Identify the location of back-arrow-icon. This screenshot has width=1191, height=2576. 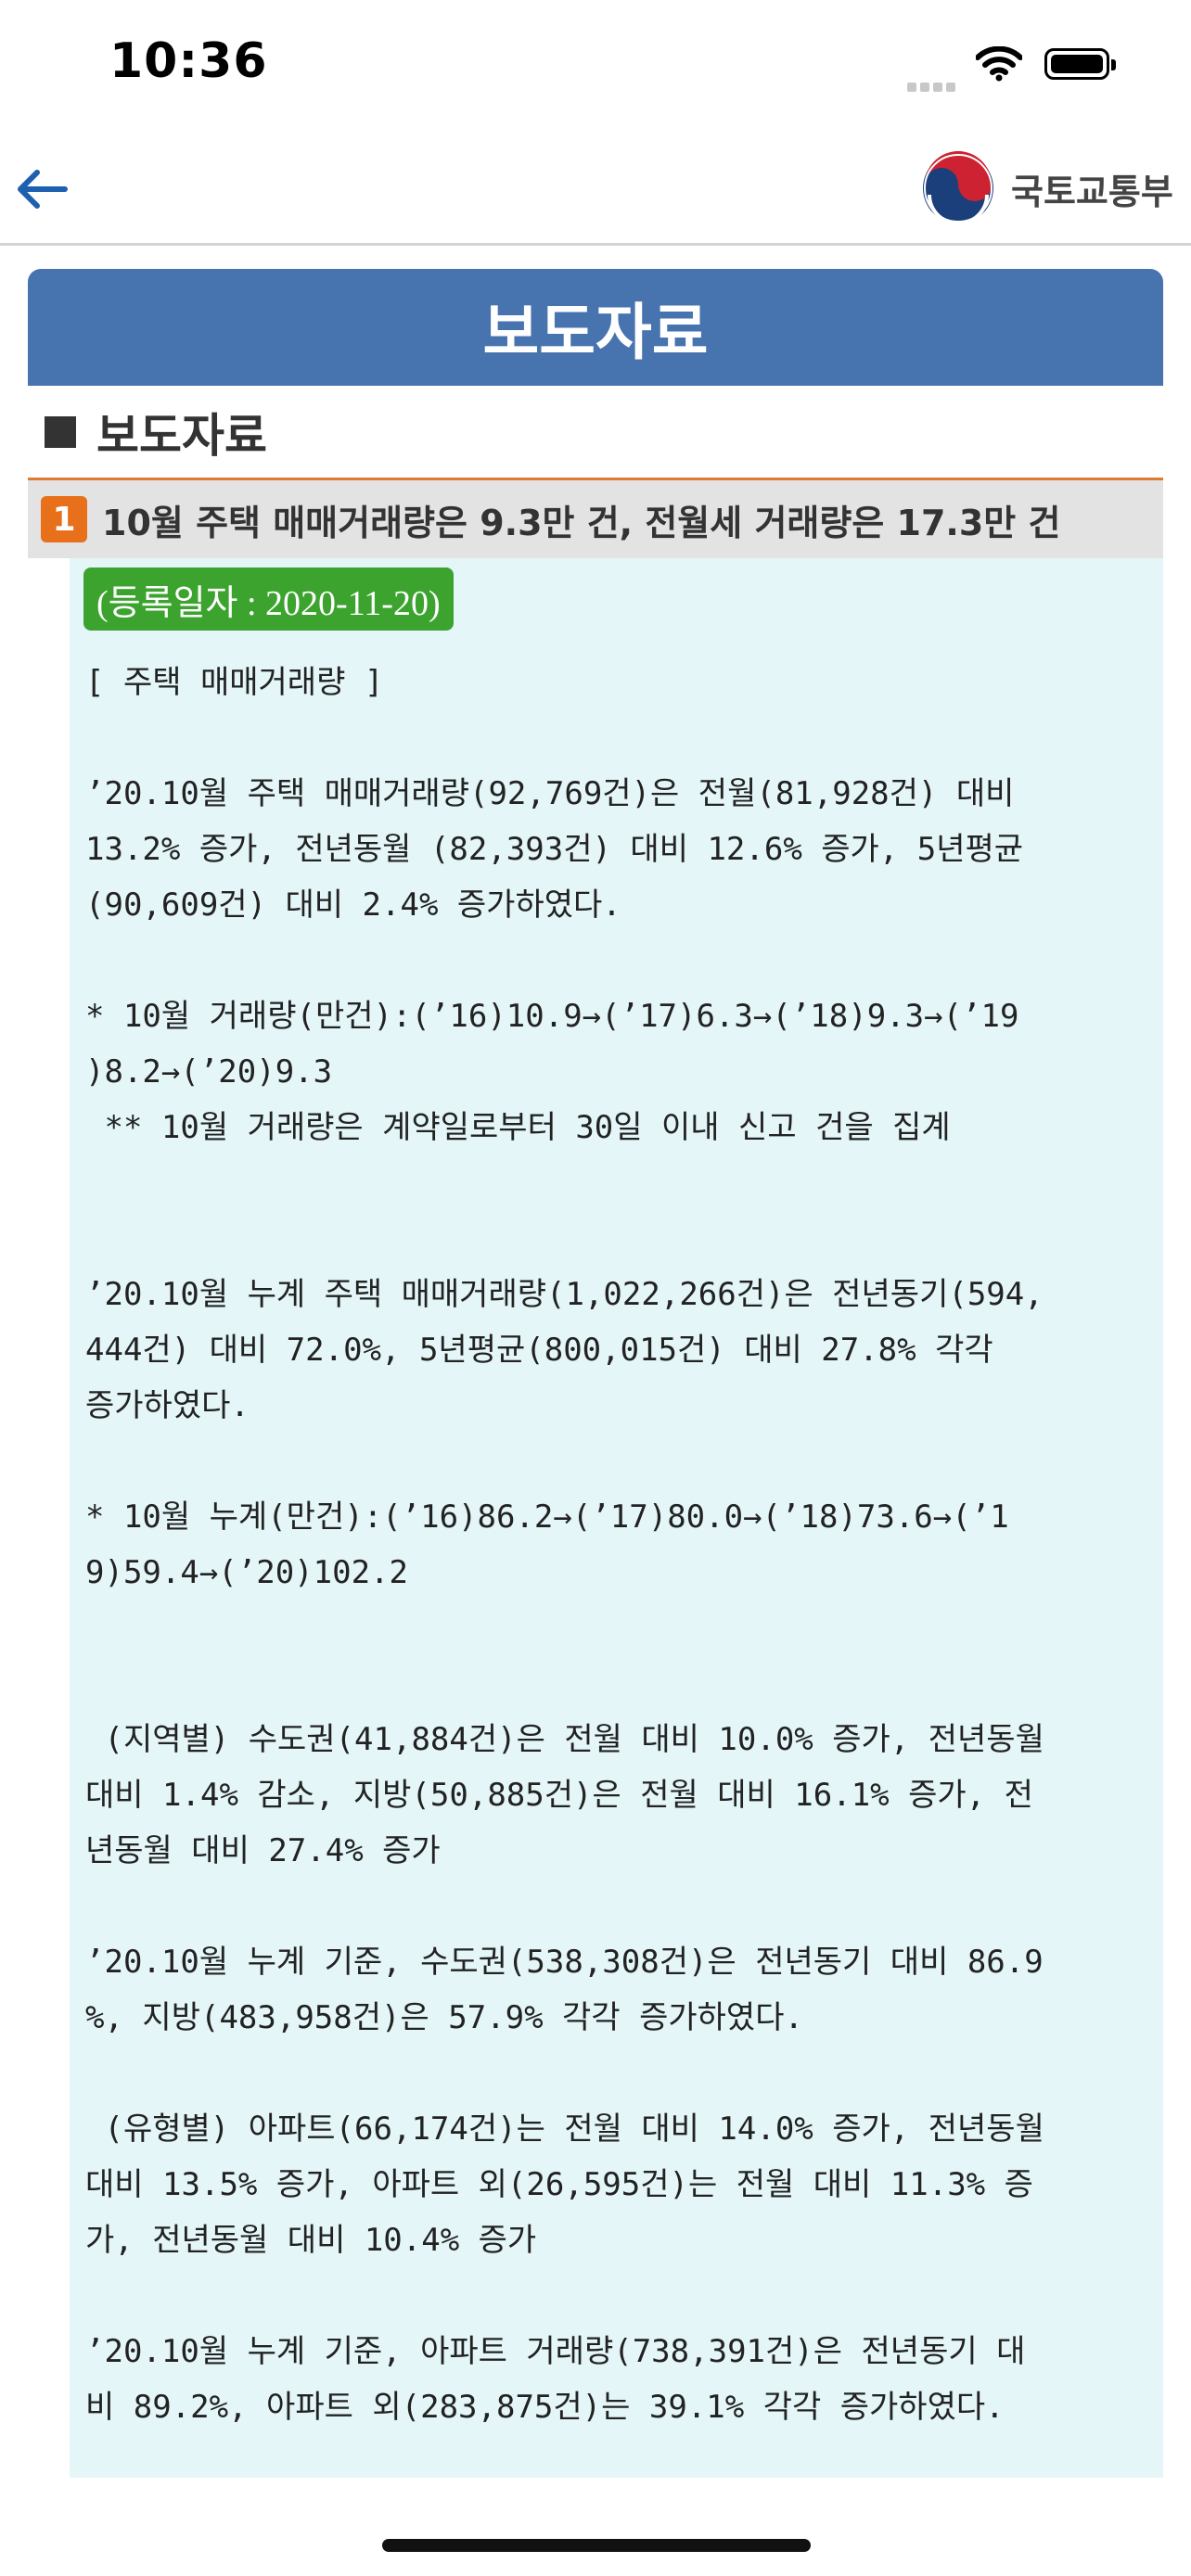
(43, 190).